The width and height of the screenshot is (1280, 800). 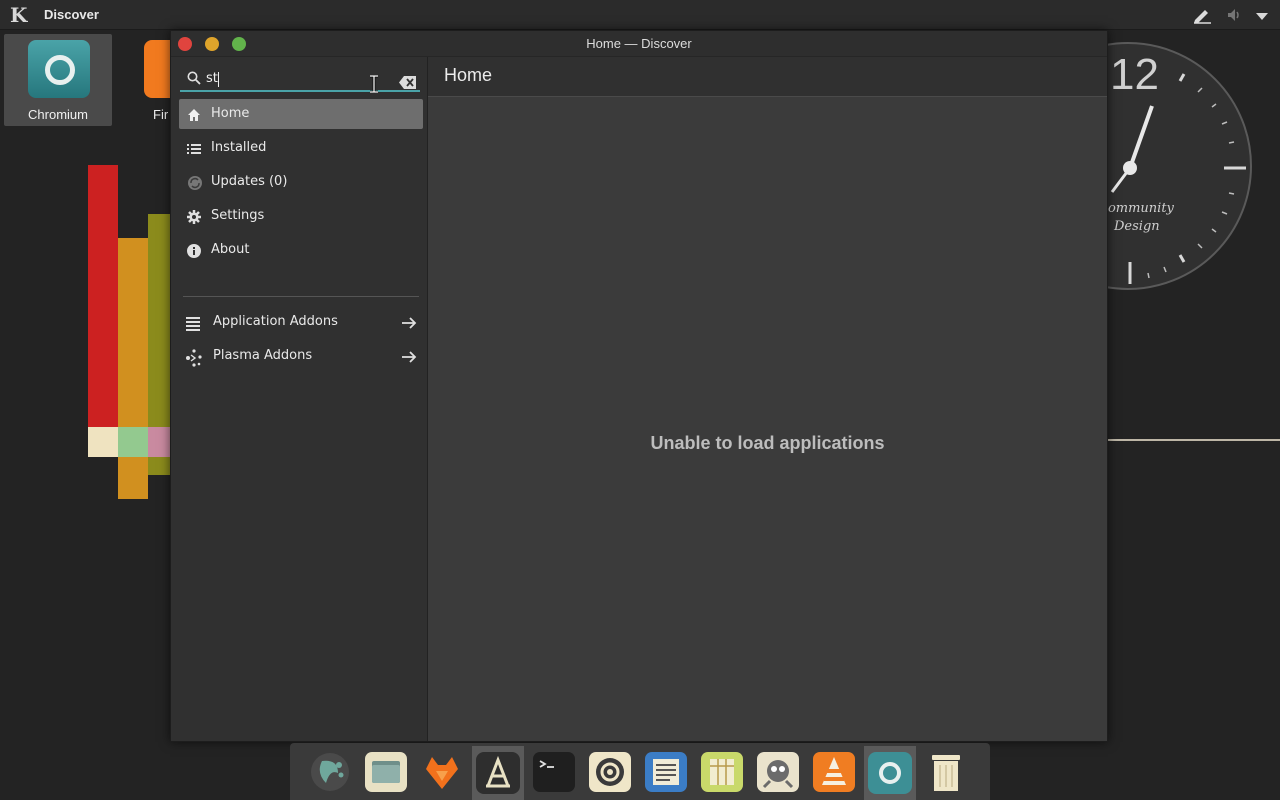 What do you see at coordinates (1134, 74) in the screenshot?
I see `clock-numeral: 12` at bounding box center [1134, 74].